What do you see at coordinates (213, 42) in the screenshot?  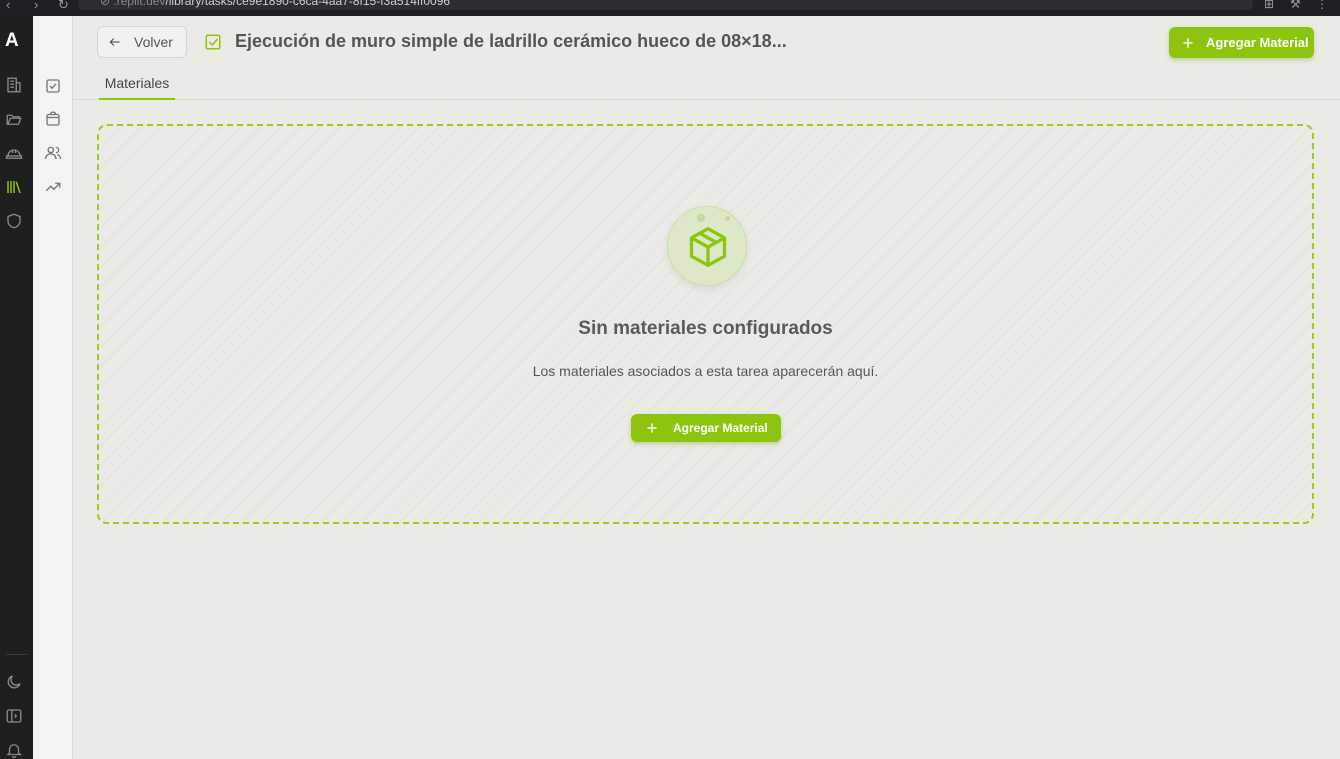 I see `task-status-icon` at bounding box center [213, 42].